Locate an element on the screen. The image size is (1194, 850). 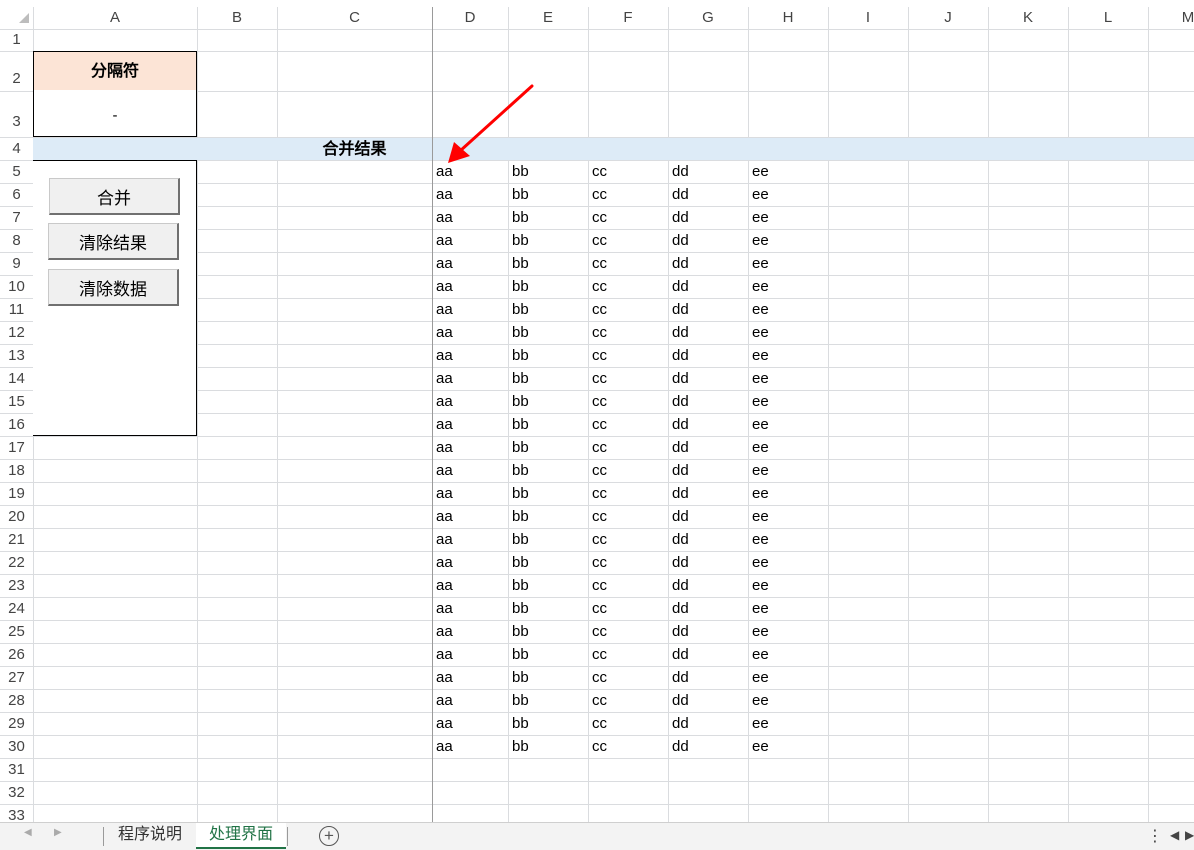
scroll-right-icon: ▶ is located at coordinates (1189, 835).